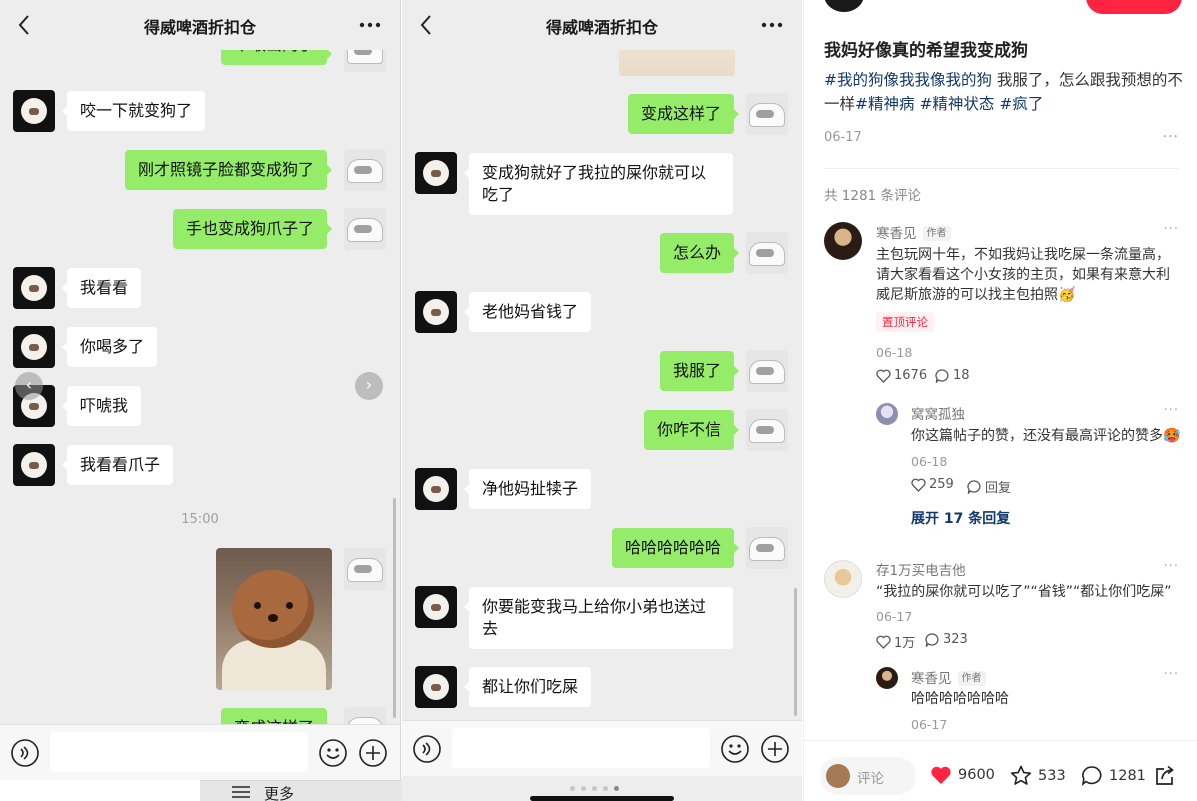 Image resolution: width=1197 pixels, height=801 pixels. I want to click on chat-bubble: 哈哈哈哈哈哈, so click(675, 548).